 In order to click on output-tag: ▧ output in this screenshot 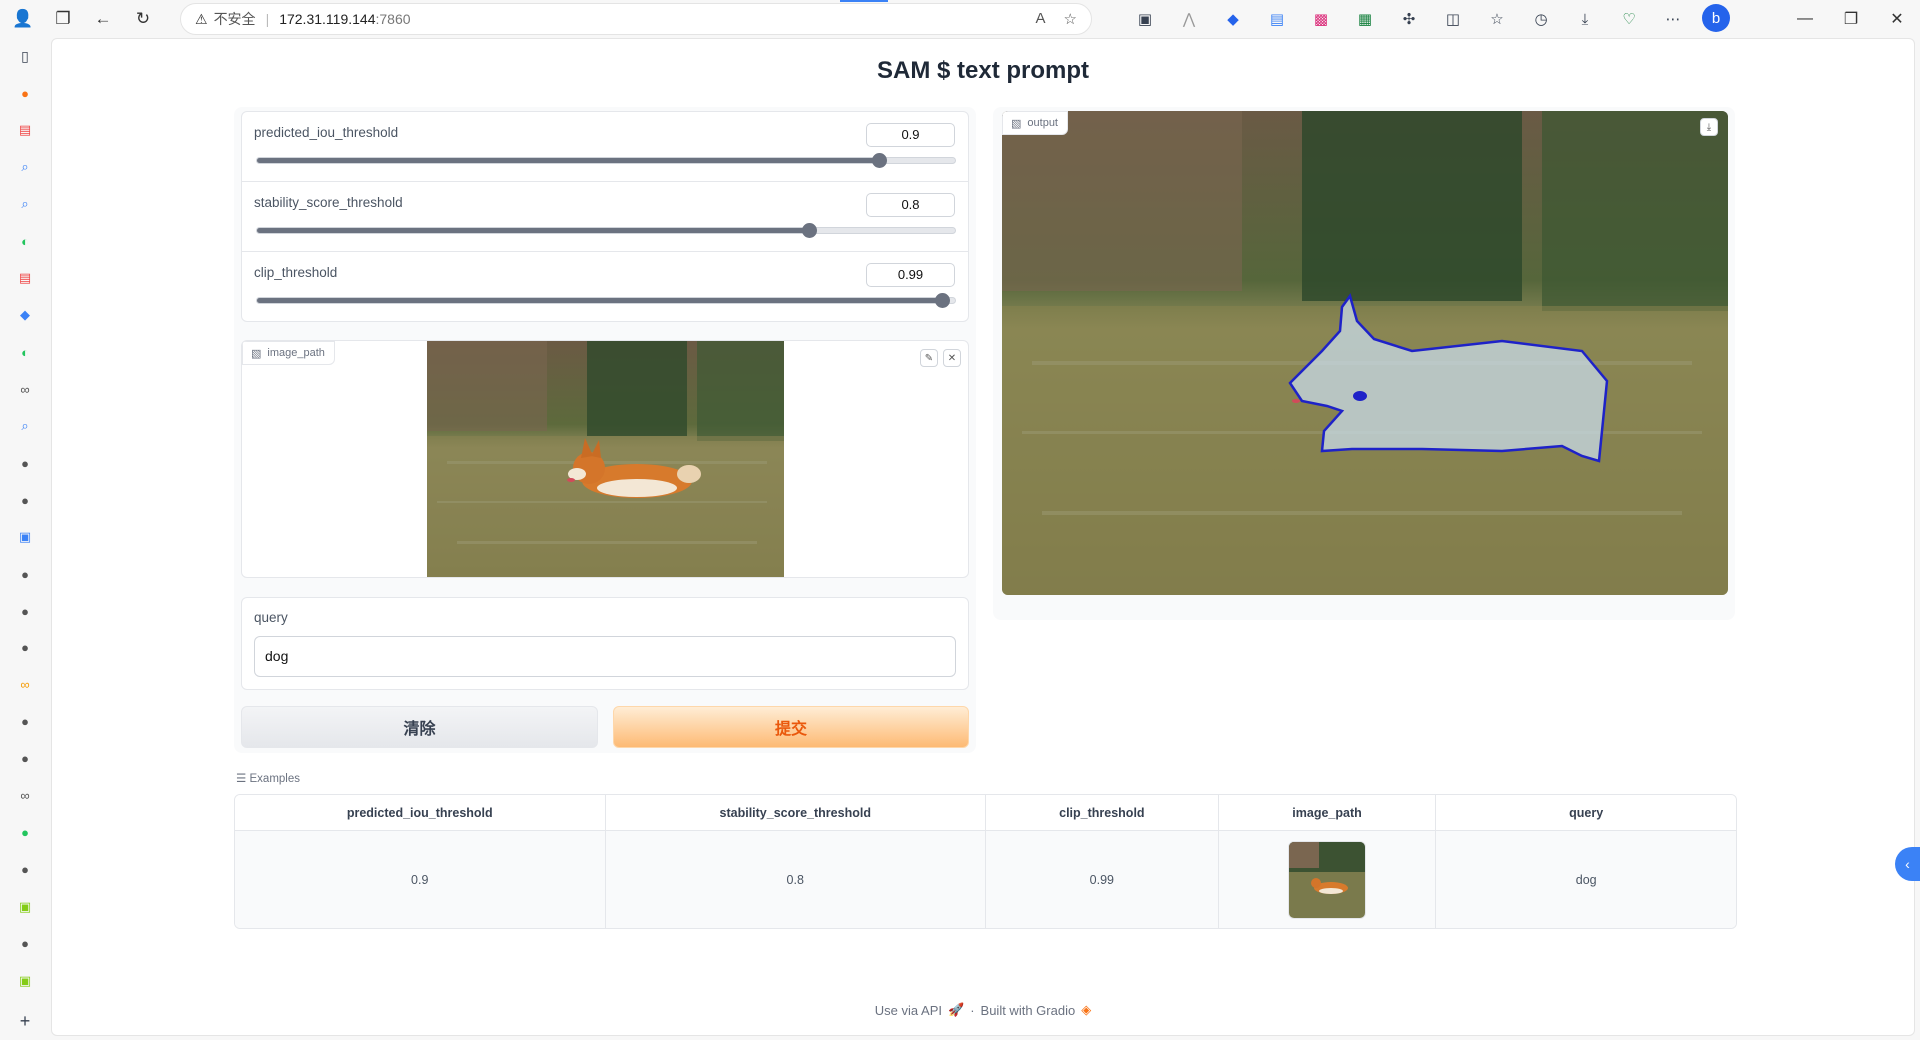, I will do `click(1035, 123)`.